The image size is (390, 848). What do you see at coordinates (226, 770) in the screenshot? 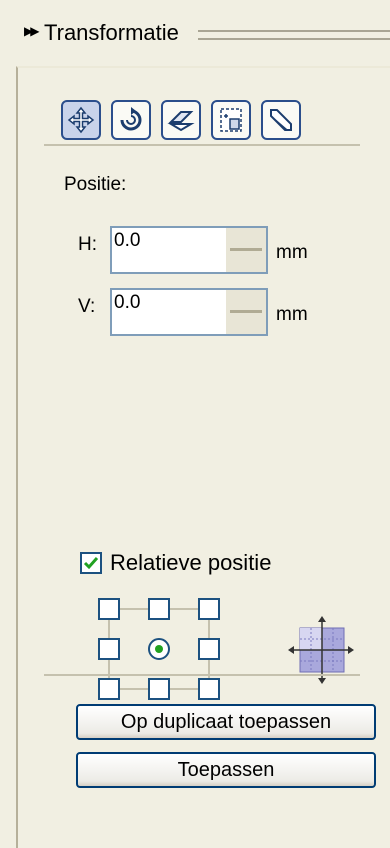
I see `apply-button: Toepassen` at bounding box center [226, 770].